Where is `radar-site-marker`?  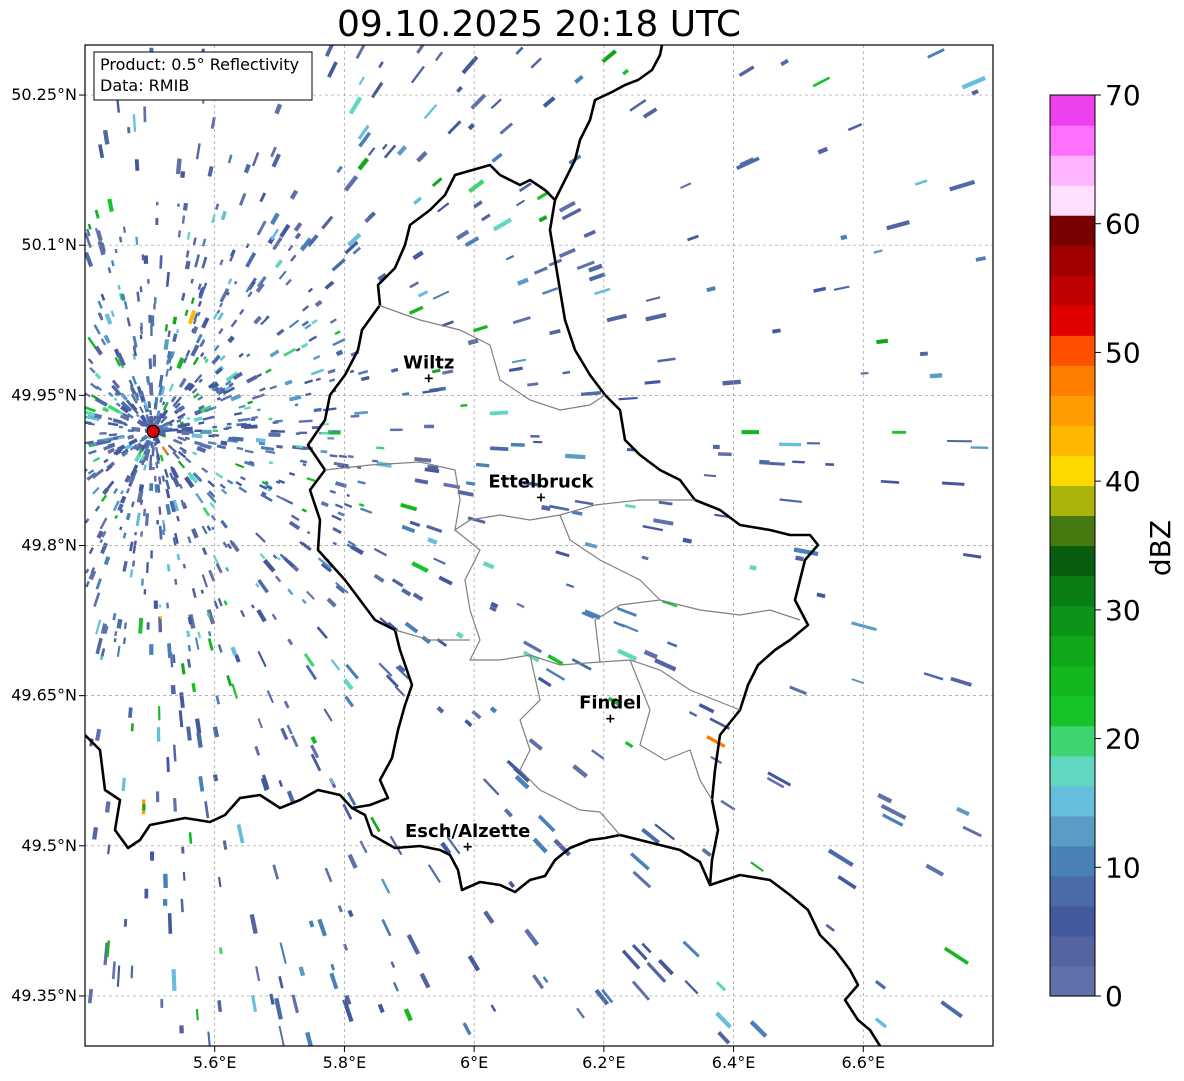 radar-site-marker is located at coordinates (153, 431).